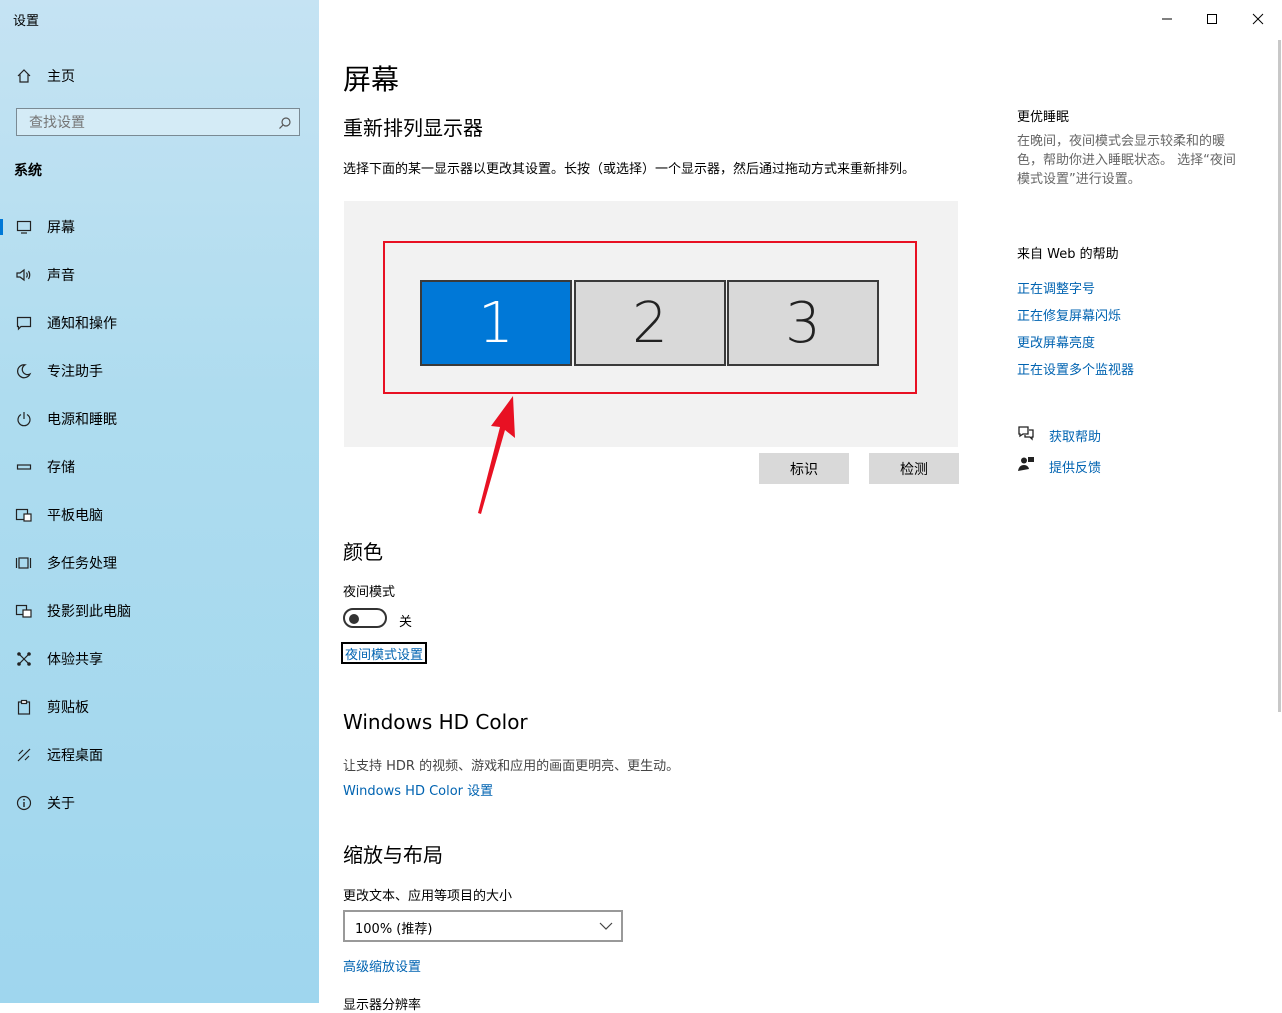 The height and width of the screenshot is (1013, 1282). I want to click on notification-icon, so click(24, 323).